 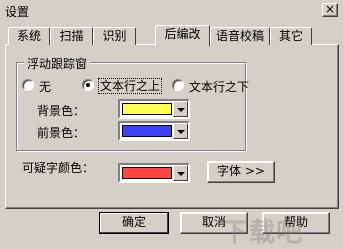 I want to click on suspicious-dropdown-button, so click(x=180, y=173).